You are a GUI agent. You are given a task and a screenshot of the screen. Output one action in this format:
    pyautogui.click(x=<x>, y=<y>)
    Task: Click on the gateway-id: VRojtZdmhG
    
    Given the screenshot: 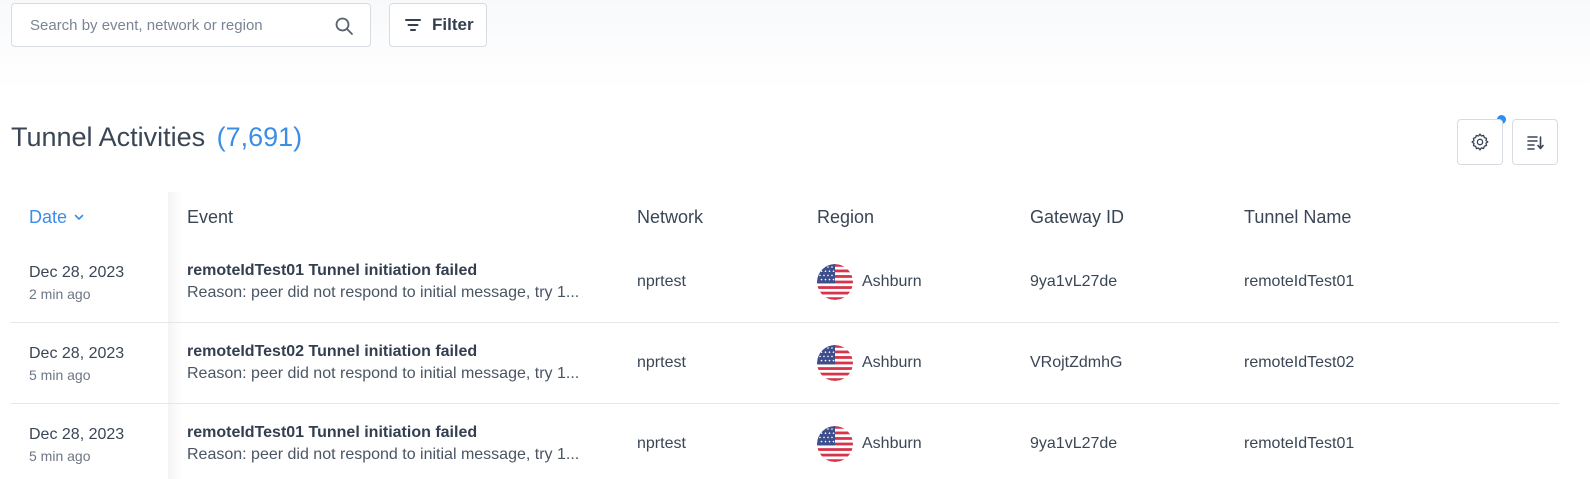 What is the action you would take?
    pyautogui.click(x=1076, y=362)
    